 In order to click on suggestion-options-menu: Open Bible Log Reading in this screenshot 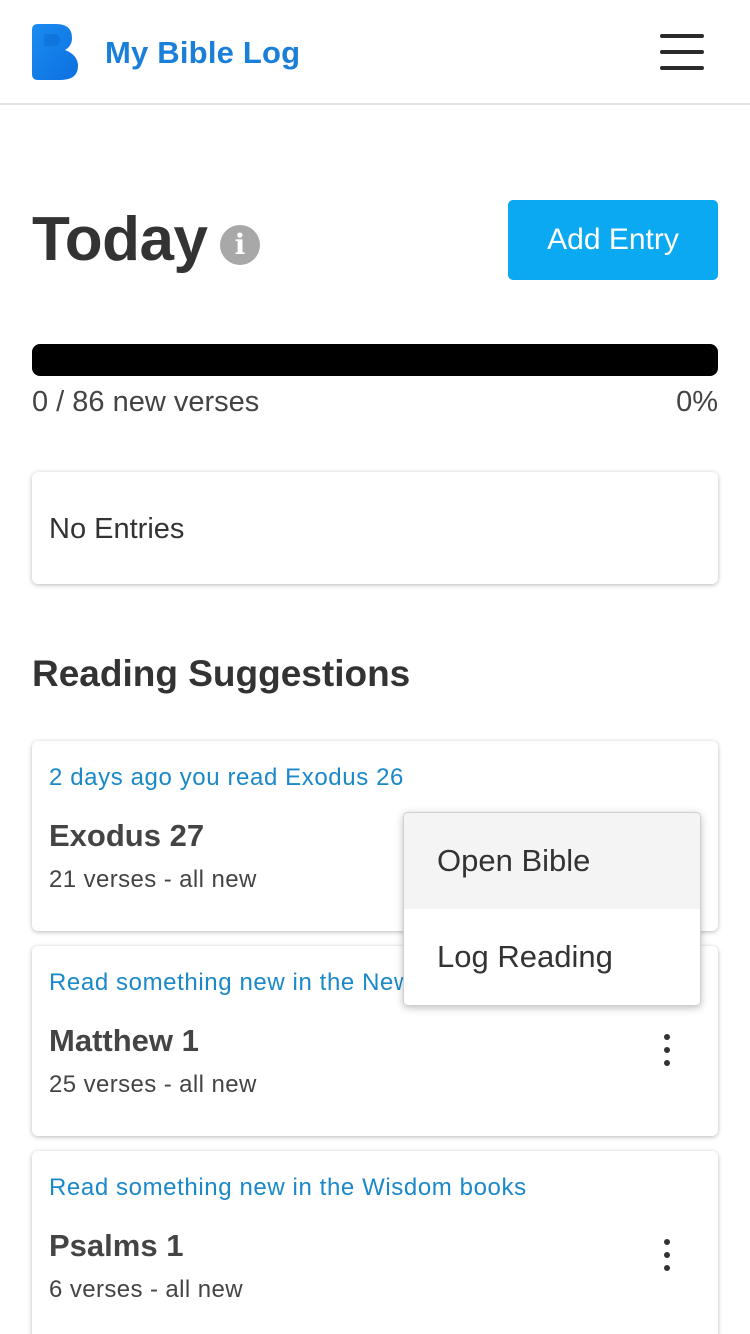, I will do `click(552, 909)`.